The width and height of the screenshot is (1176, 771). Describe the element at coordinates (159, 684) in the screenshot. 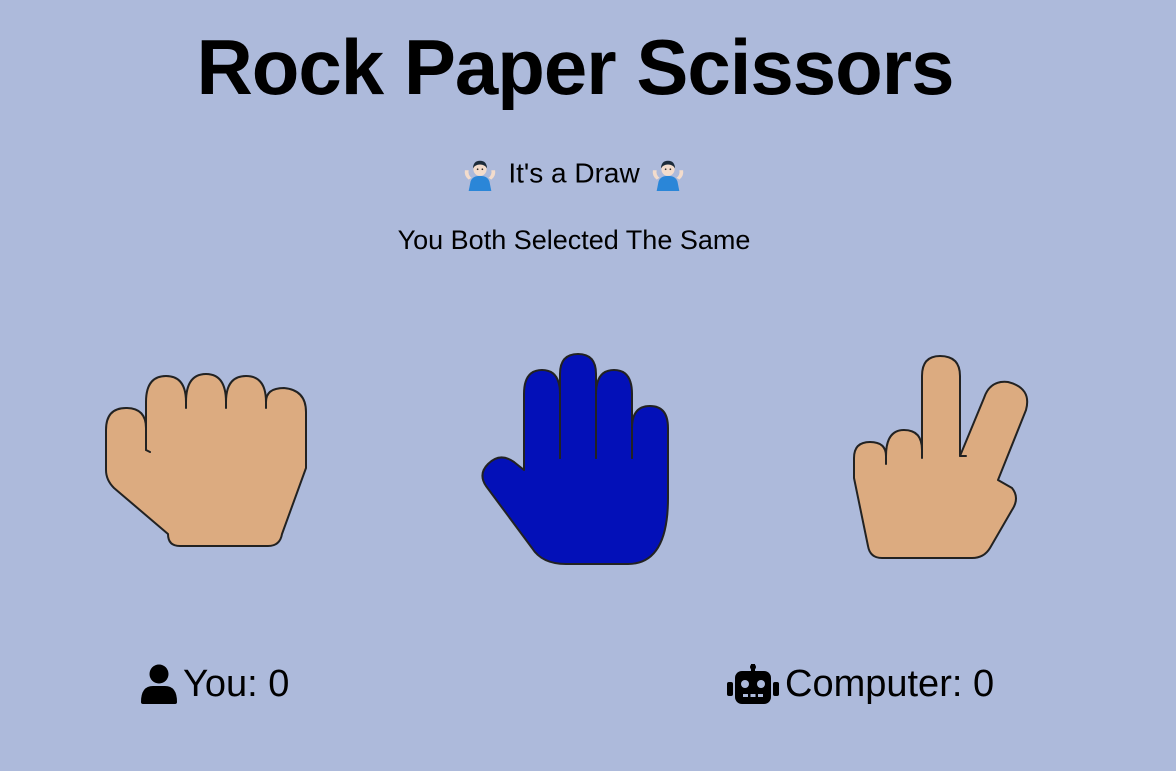

I see `user-icon` at that location.